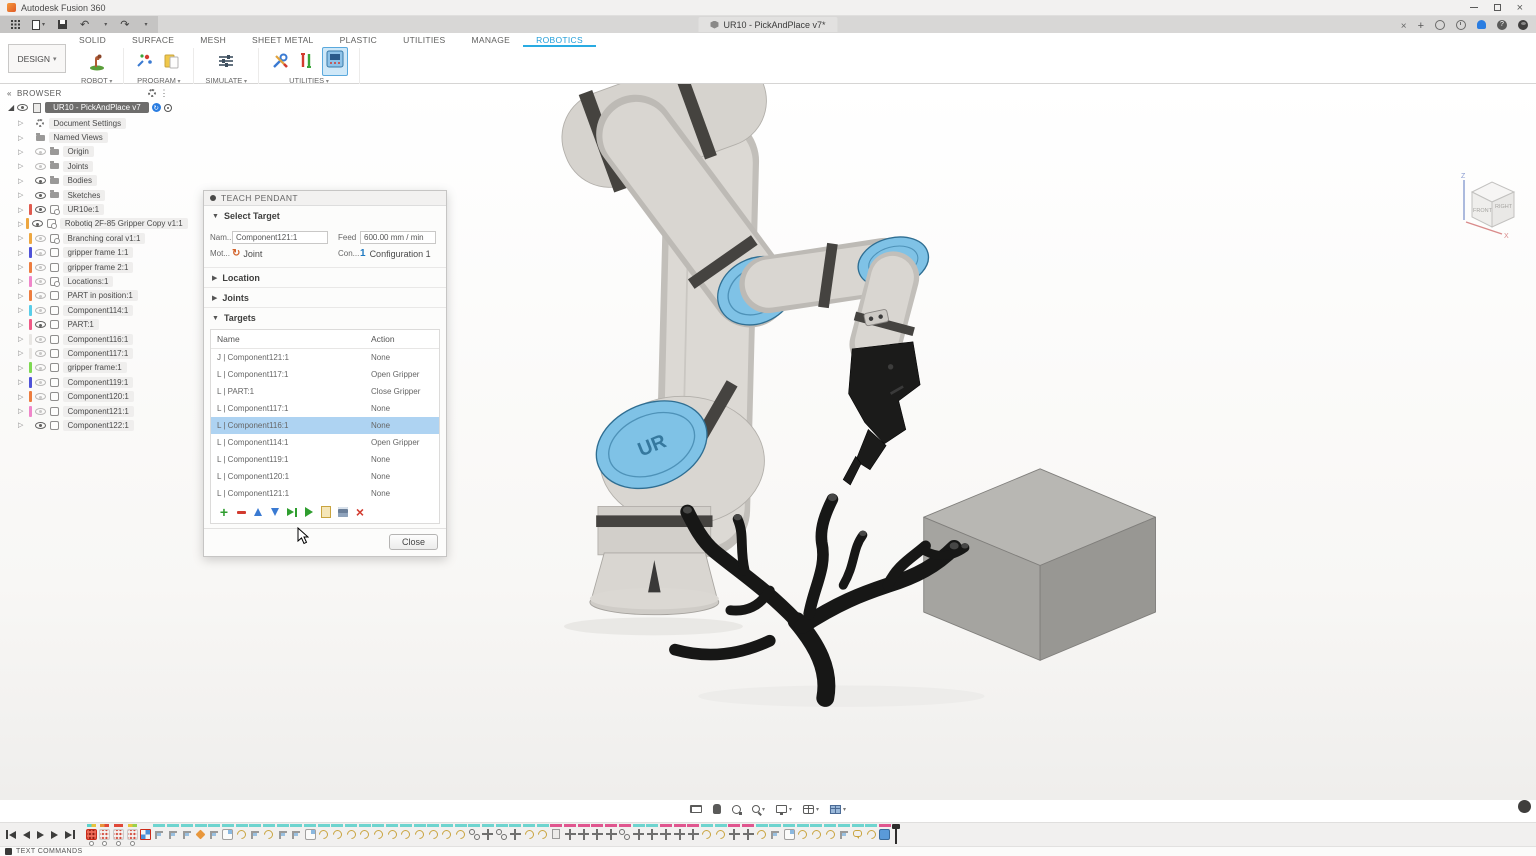 The width and height of the screenshot is (1536, 856). Describe the element at coordinates (88, 181) in the screenshot. I see `browser-item: ▷ Bodies` at that location.